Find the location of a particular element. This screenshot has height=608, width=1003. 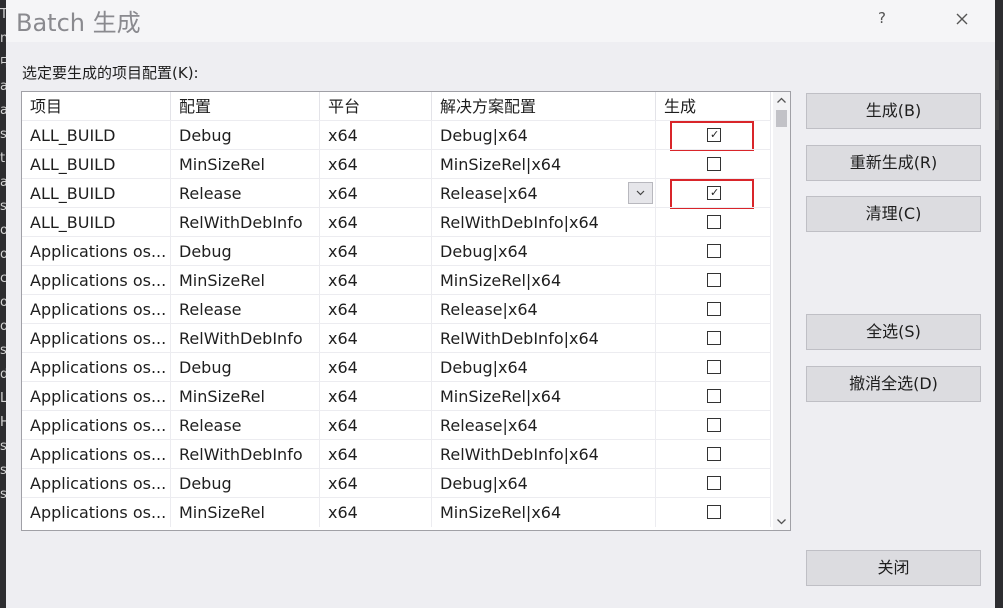

config-cell: Release is located at coordinates (245, 425).